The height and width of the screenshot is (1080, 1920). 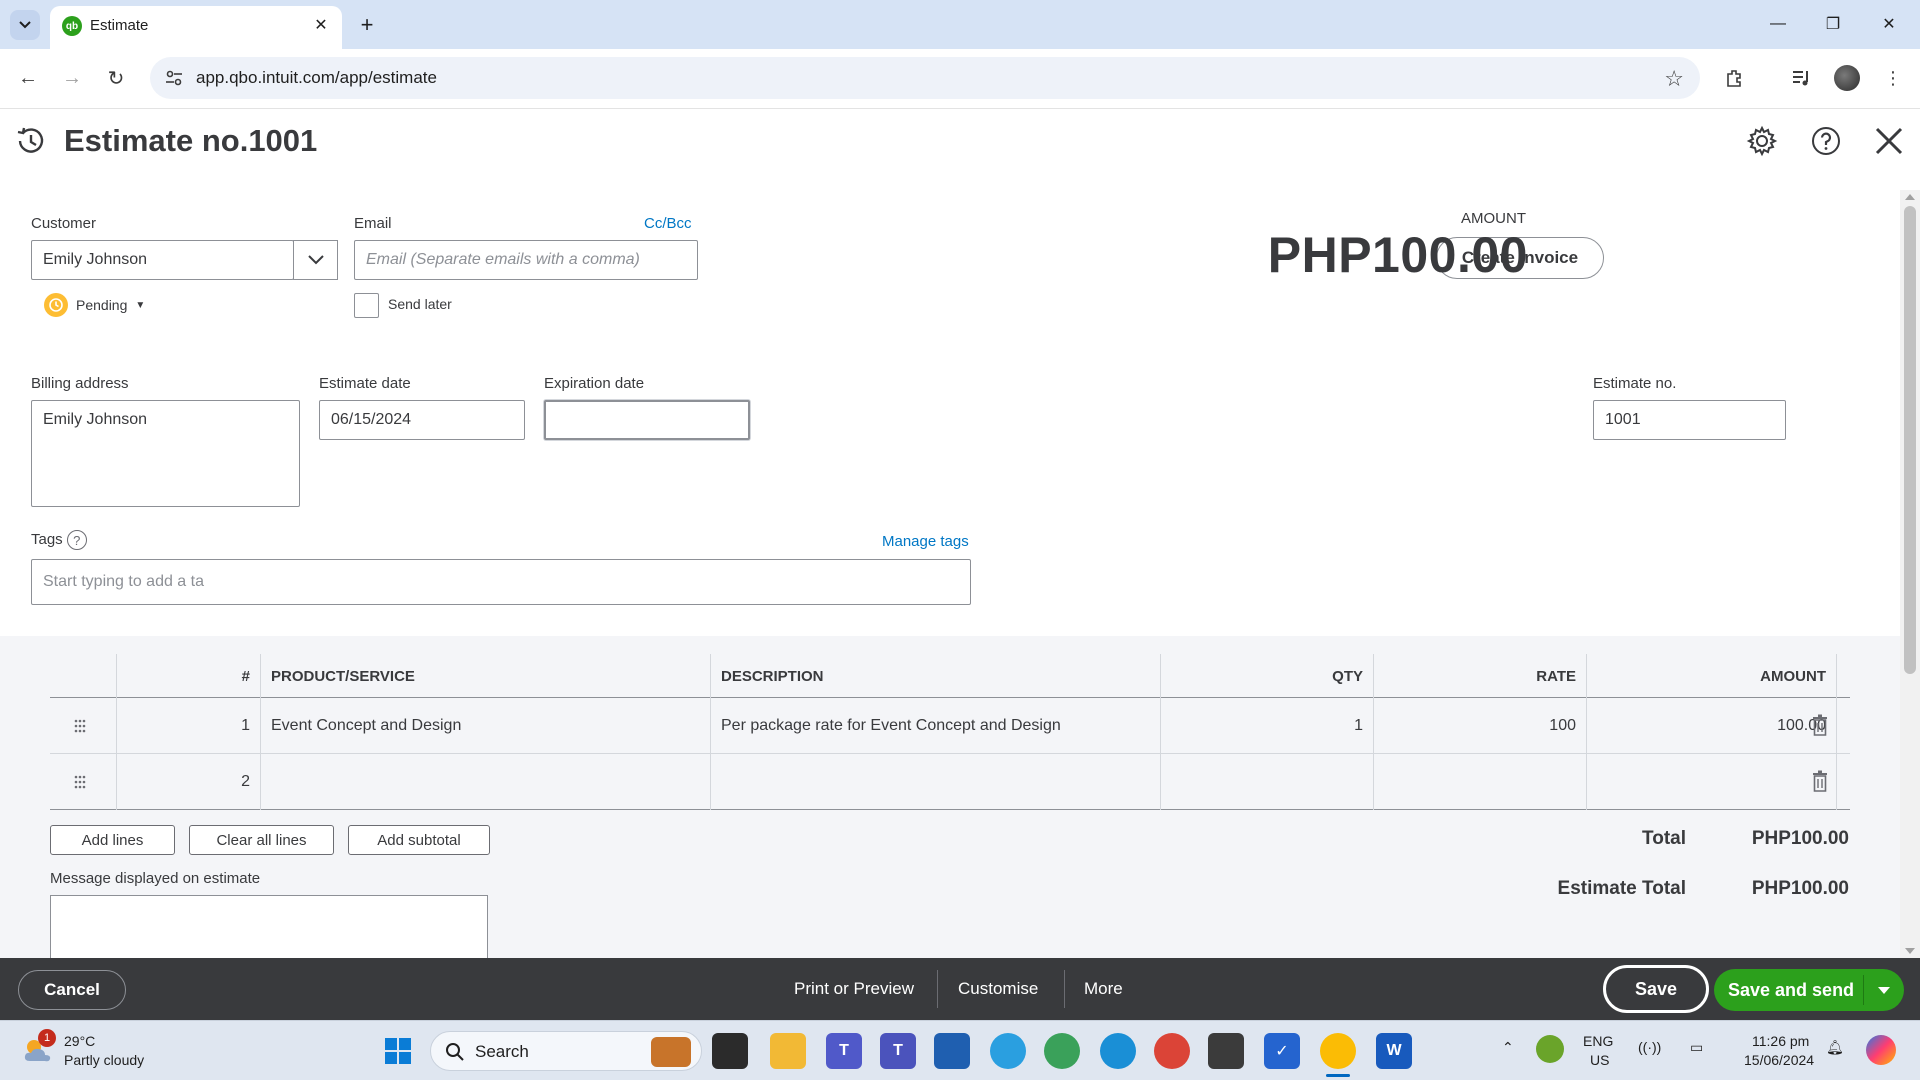 What do you see at coordinates (1689, 420) in the screenshot?
I see `estimate-no-field: 1001` at bounding box center [1689, 420].